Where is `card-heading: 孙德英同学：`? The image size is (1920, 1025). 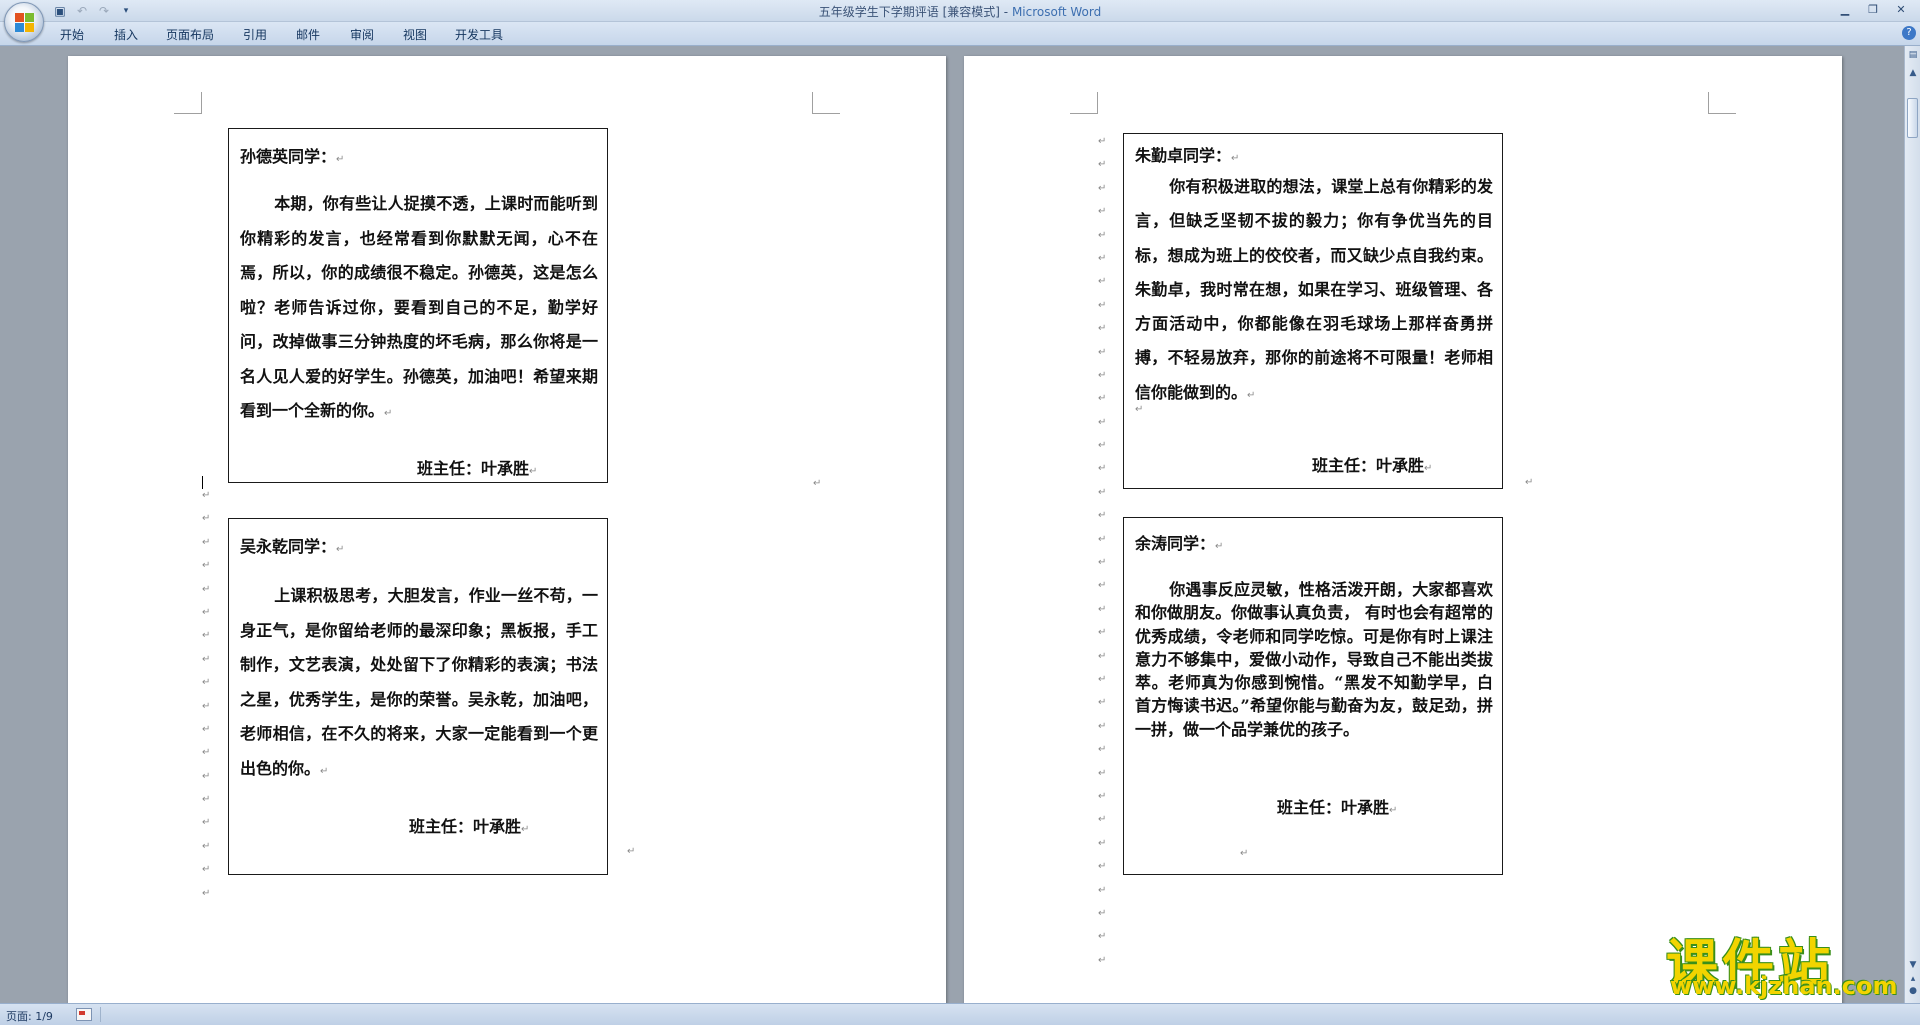 card-heading: 孙德英同学： is located at coordinates (288, 156).